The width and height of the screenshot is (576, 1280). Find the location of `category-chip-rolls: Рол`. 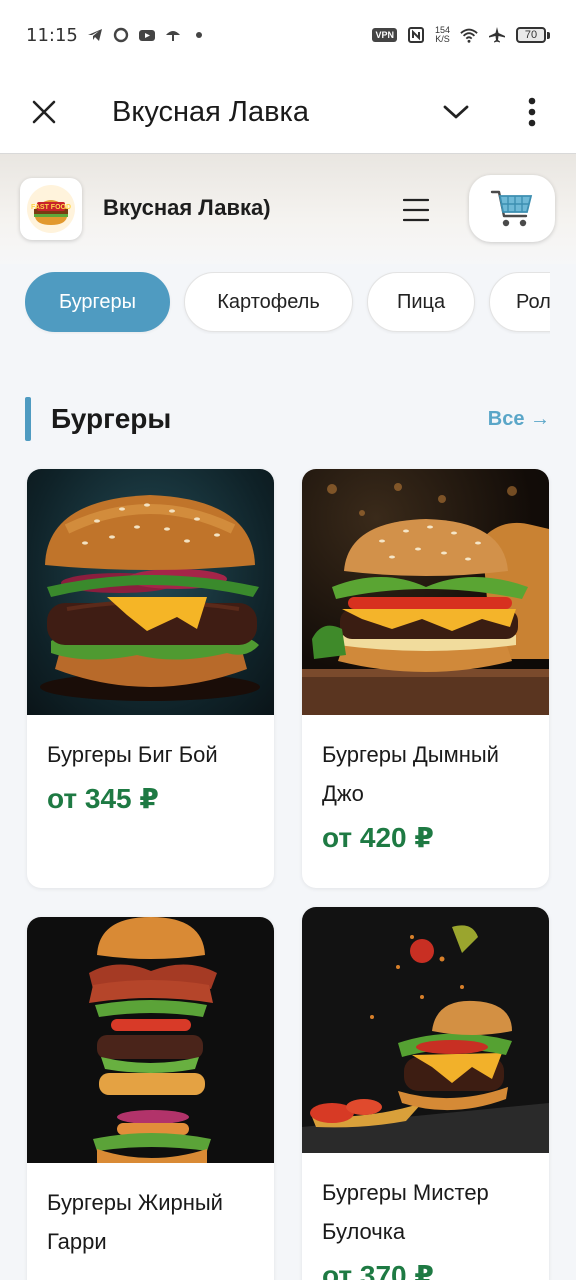

category-chip-rolls: Рол is located at coordinates (519, 302).